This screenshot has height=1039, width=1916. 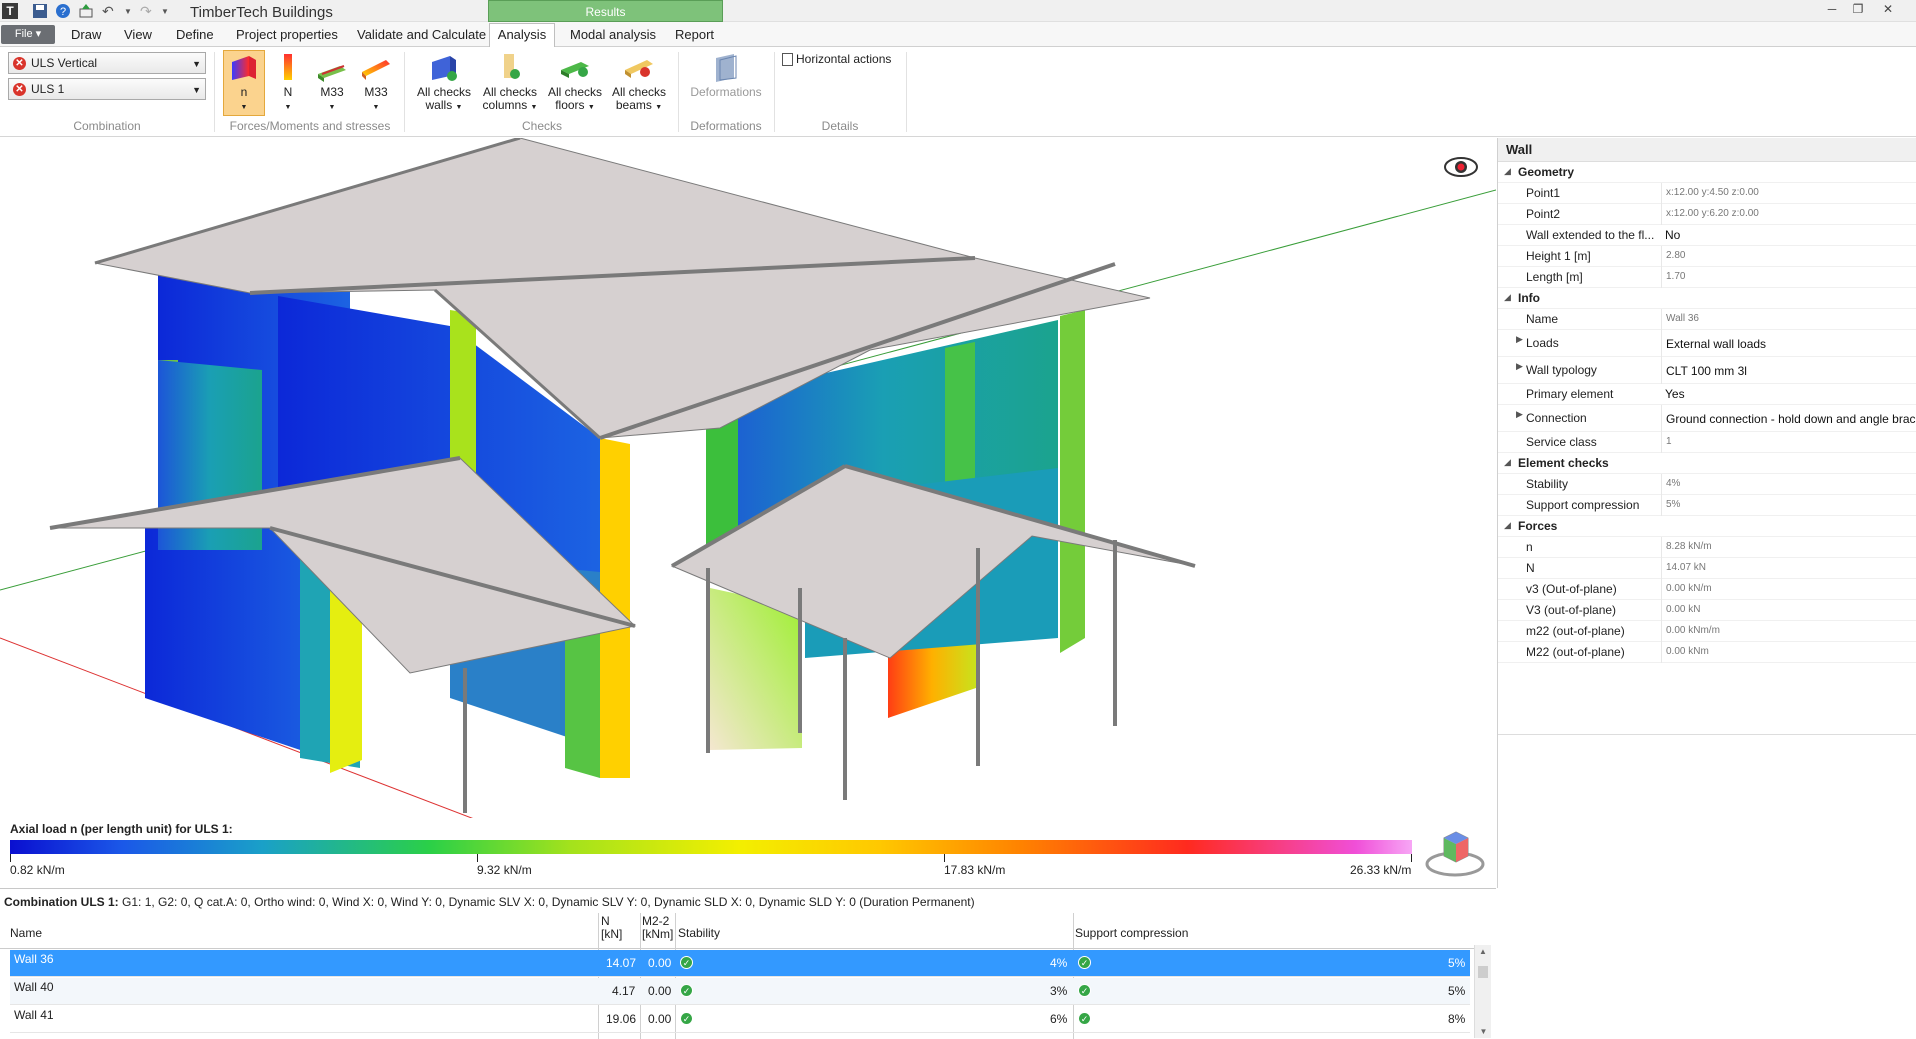 What do you see at coordinates (110, 11) in the screenshot?
I see `undo-icon: ↶` at bounding box center [110, 11].